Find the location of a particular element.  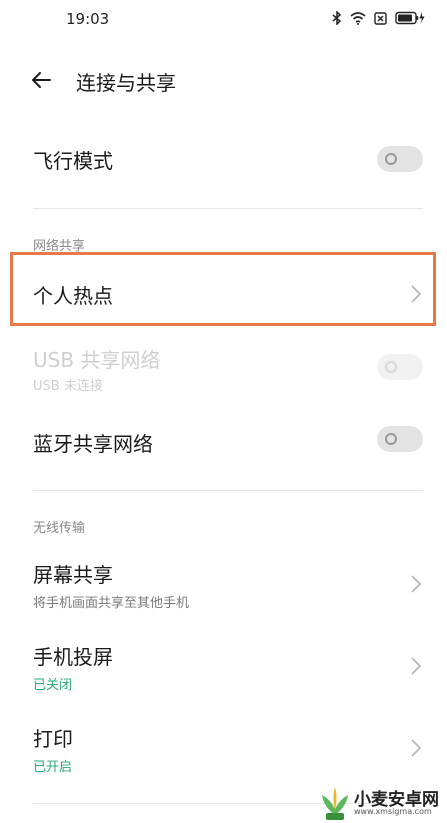

wifi-icon is located at coordinates (358, 18).